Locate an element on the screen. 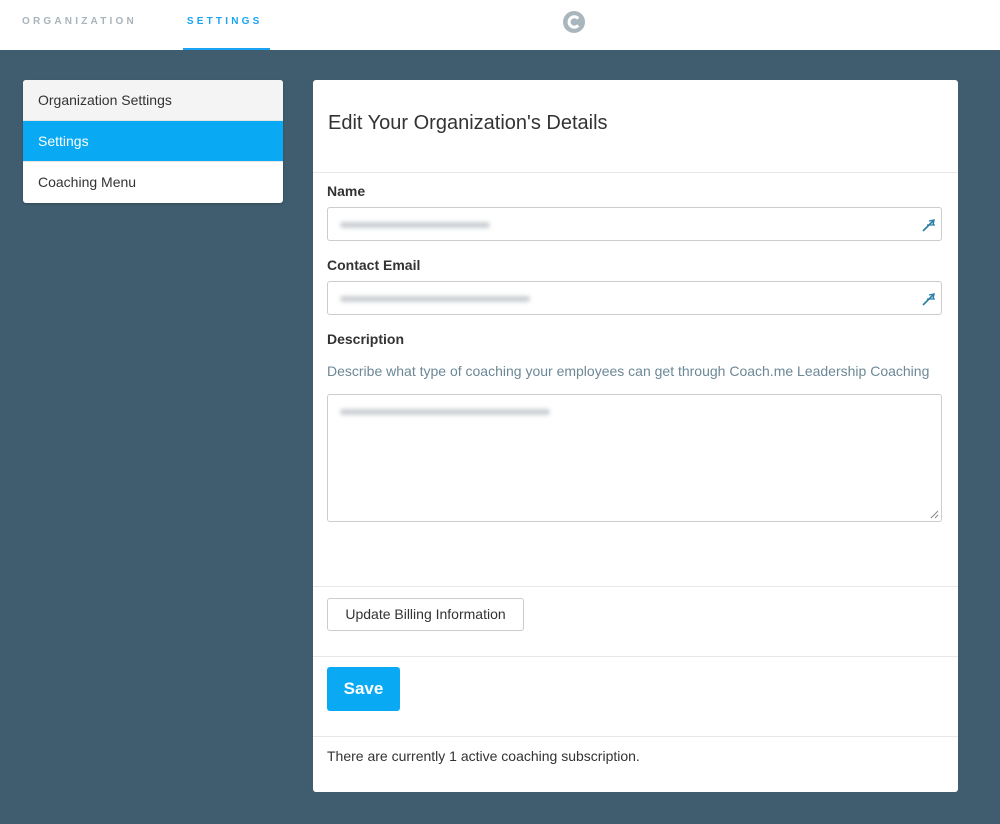  page-title: Edit Your Organization's Details is located at coordinates (635, 126).